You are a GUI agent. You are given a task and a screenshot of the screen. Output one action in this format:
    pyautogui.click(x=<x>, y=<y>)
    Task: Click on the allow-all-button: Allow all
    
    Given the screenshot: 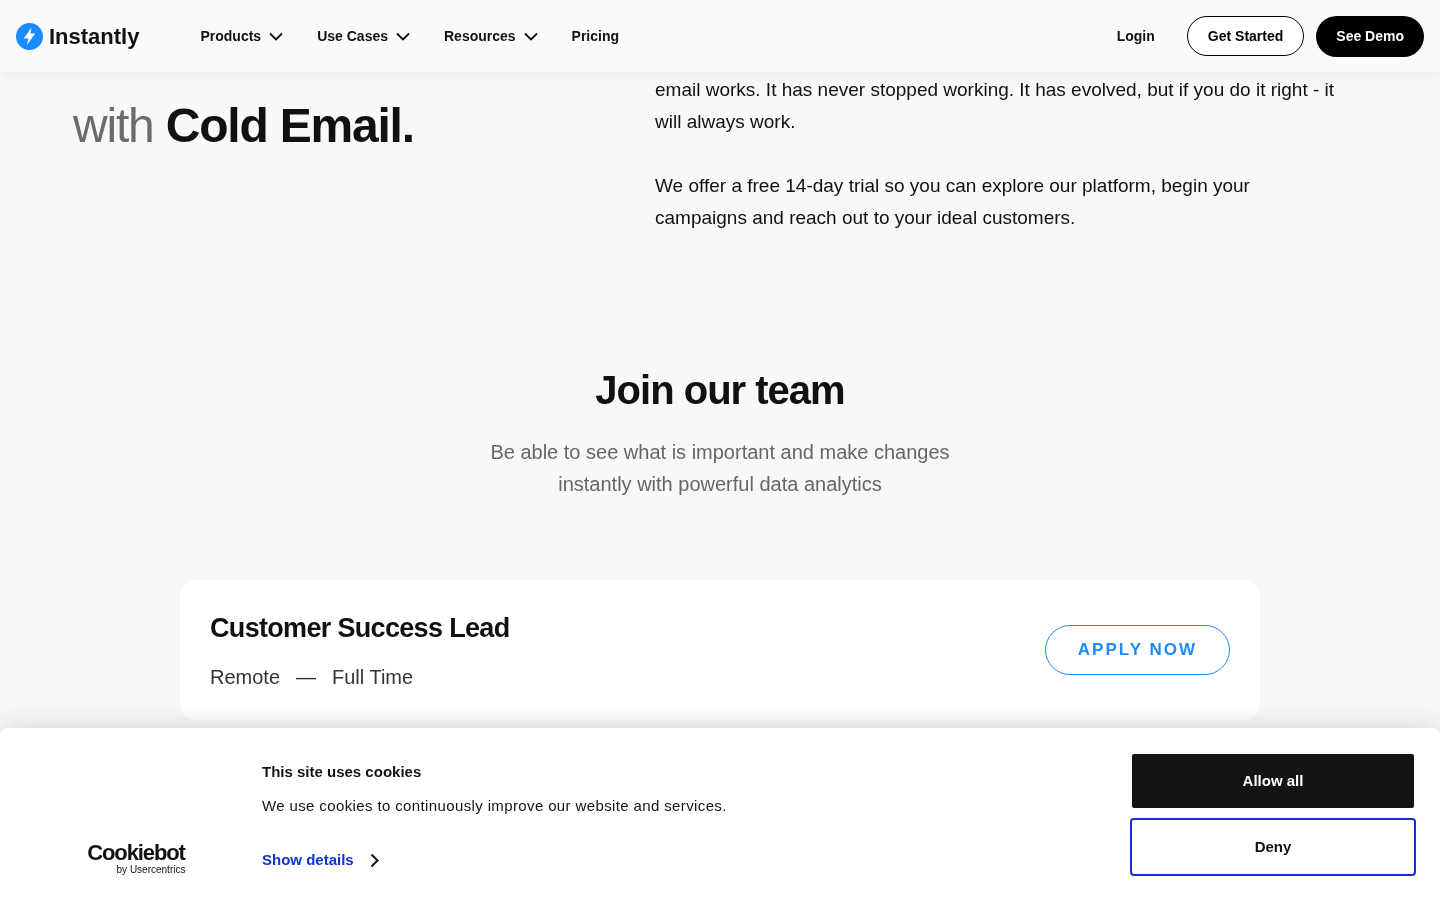 What is the action you would take?
    pyautogui.click(x=1273, y=781)
    